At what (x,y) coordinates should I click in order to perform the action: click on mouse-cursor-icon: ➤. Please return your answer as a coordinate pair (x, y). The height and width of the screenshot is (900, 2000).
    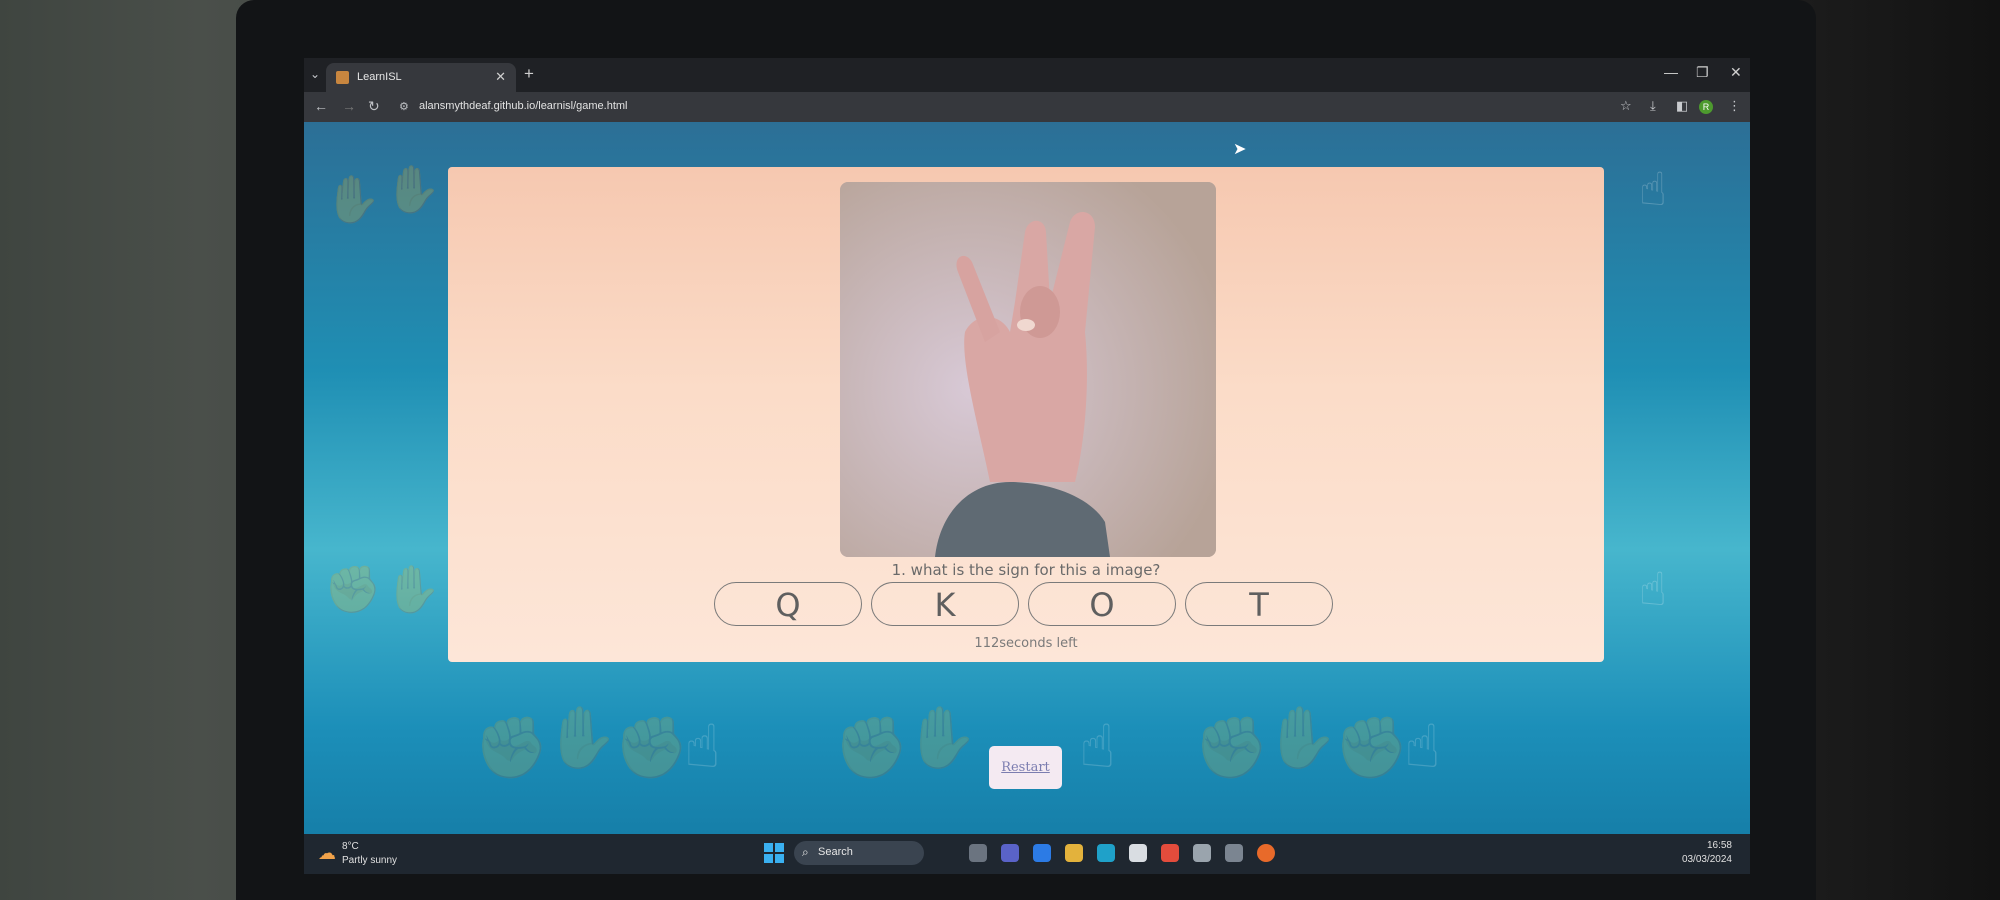
    Looking at the image, I should click on (1240, 149).